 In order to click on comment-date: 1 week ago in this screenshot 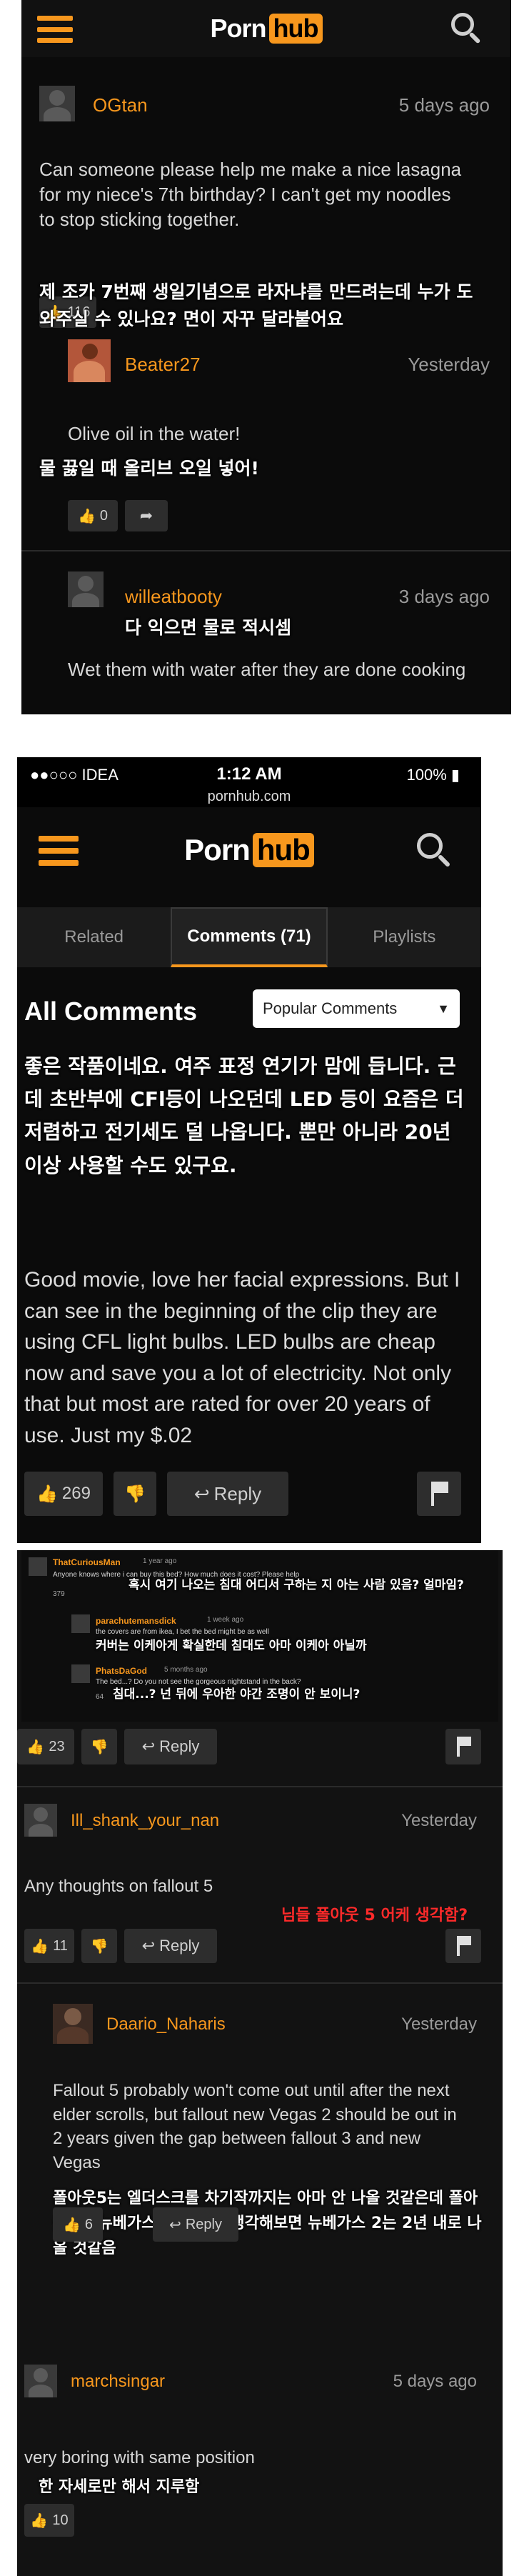, I will do `click(225, 1620)`.